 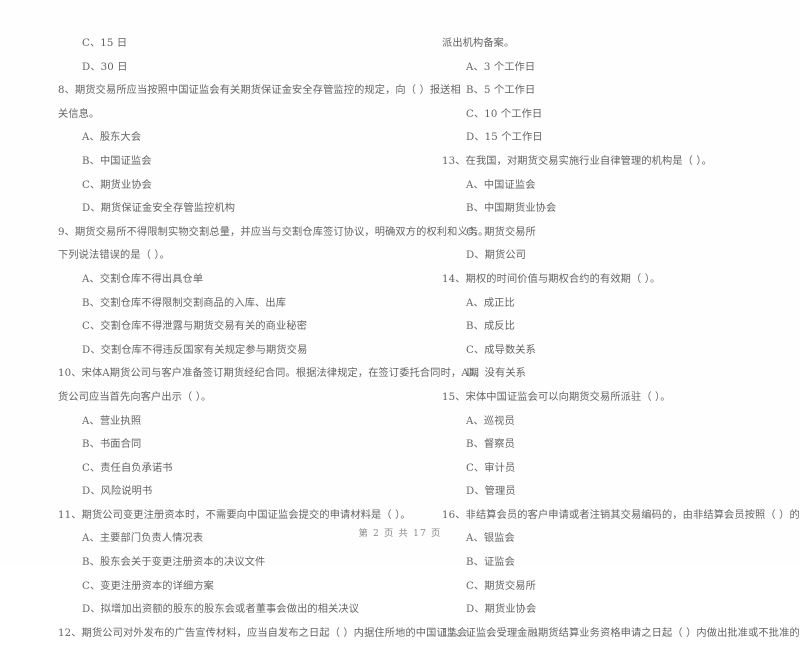 I want to click on left-option-line: A、交割仓库不得出具仓单, so click(x=143, y=279).